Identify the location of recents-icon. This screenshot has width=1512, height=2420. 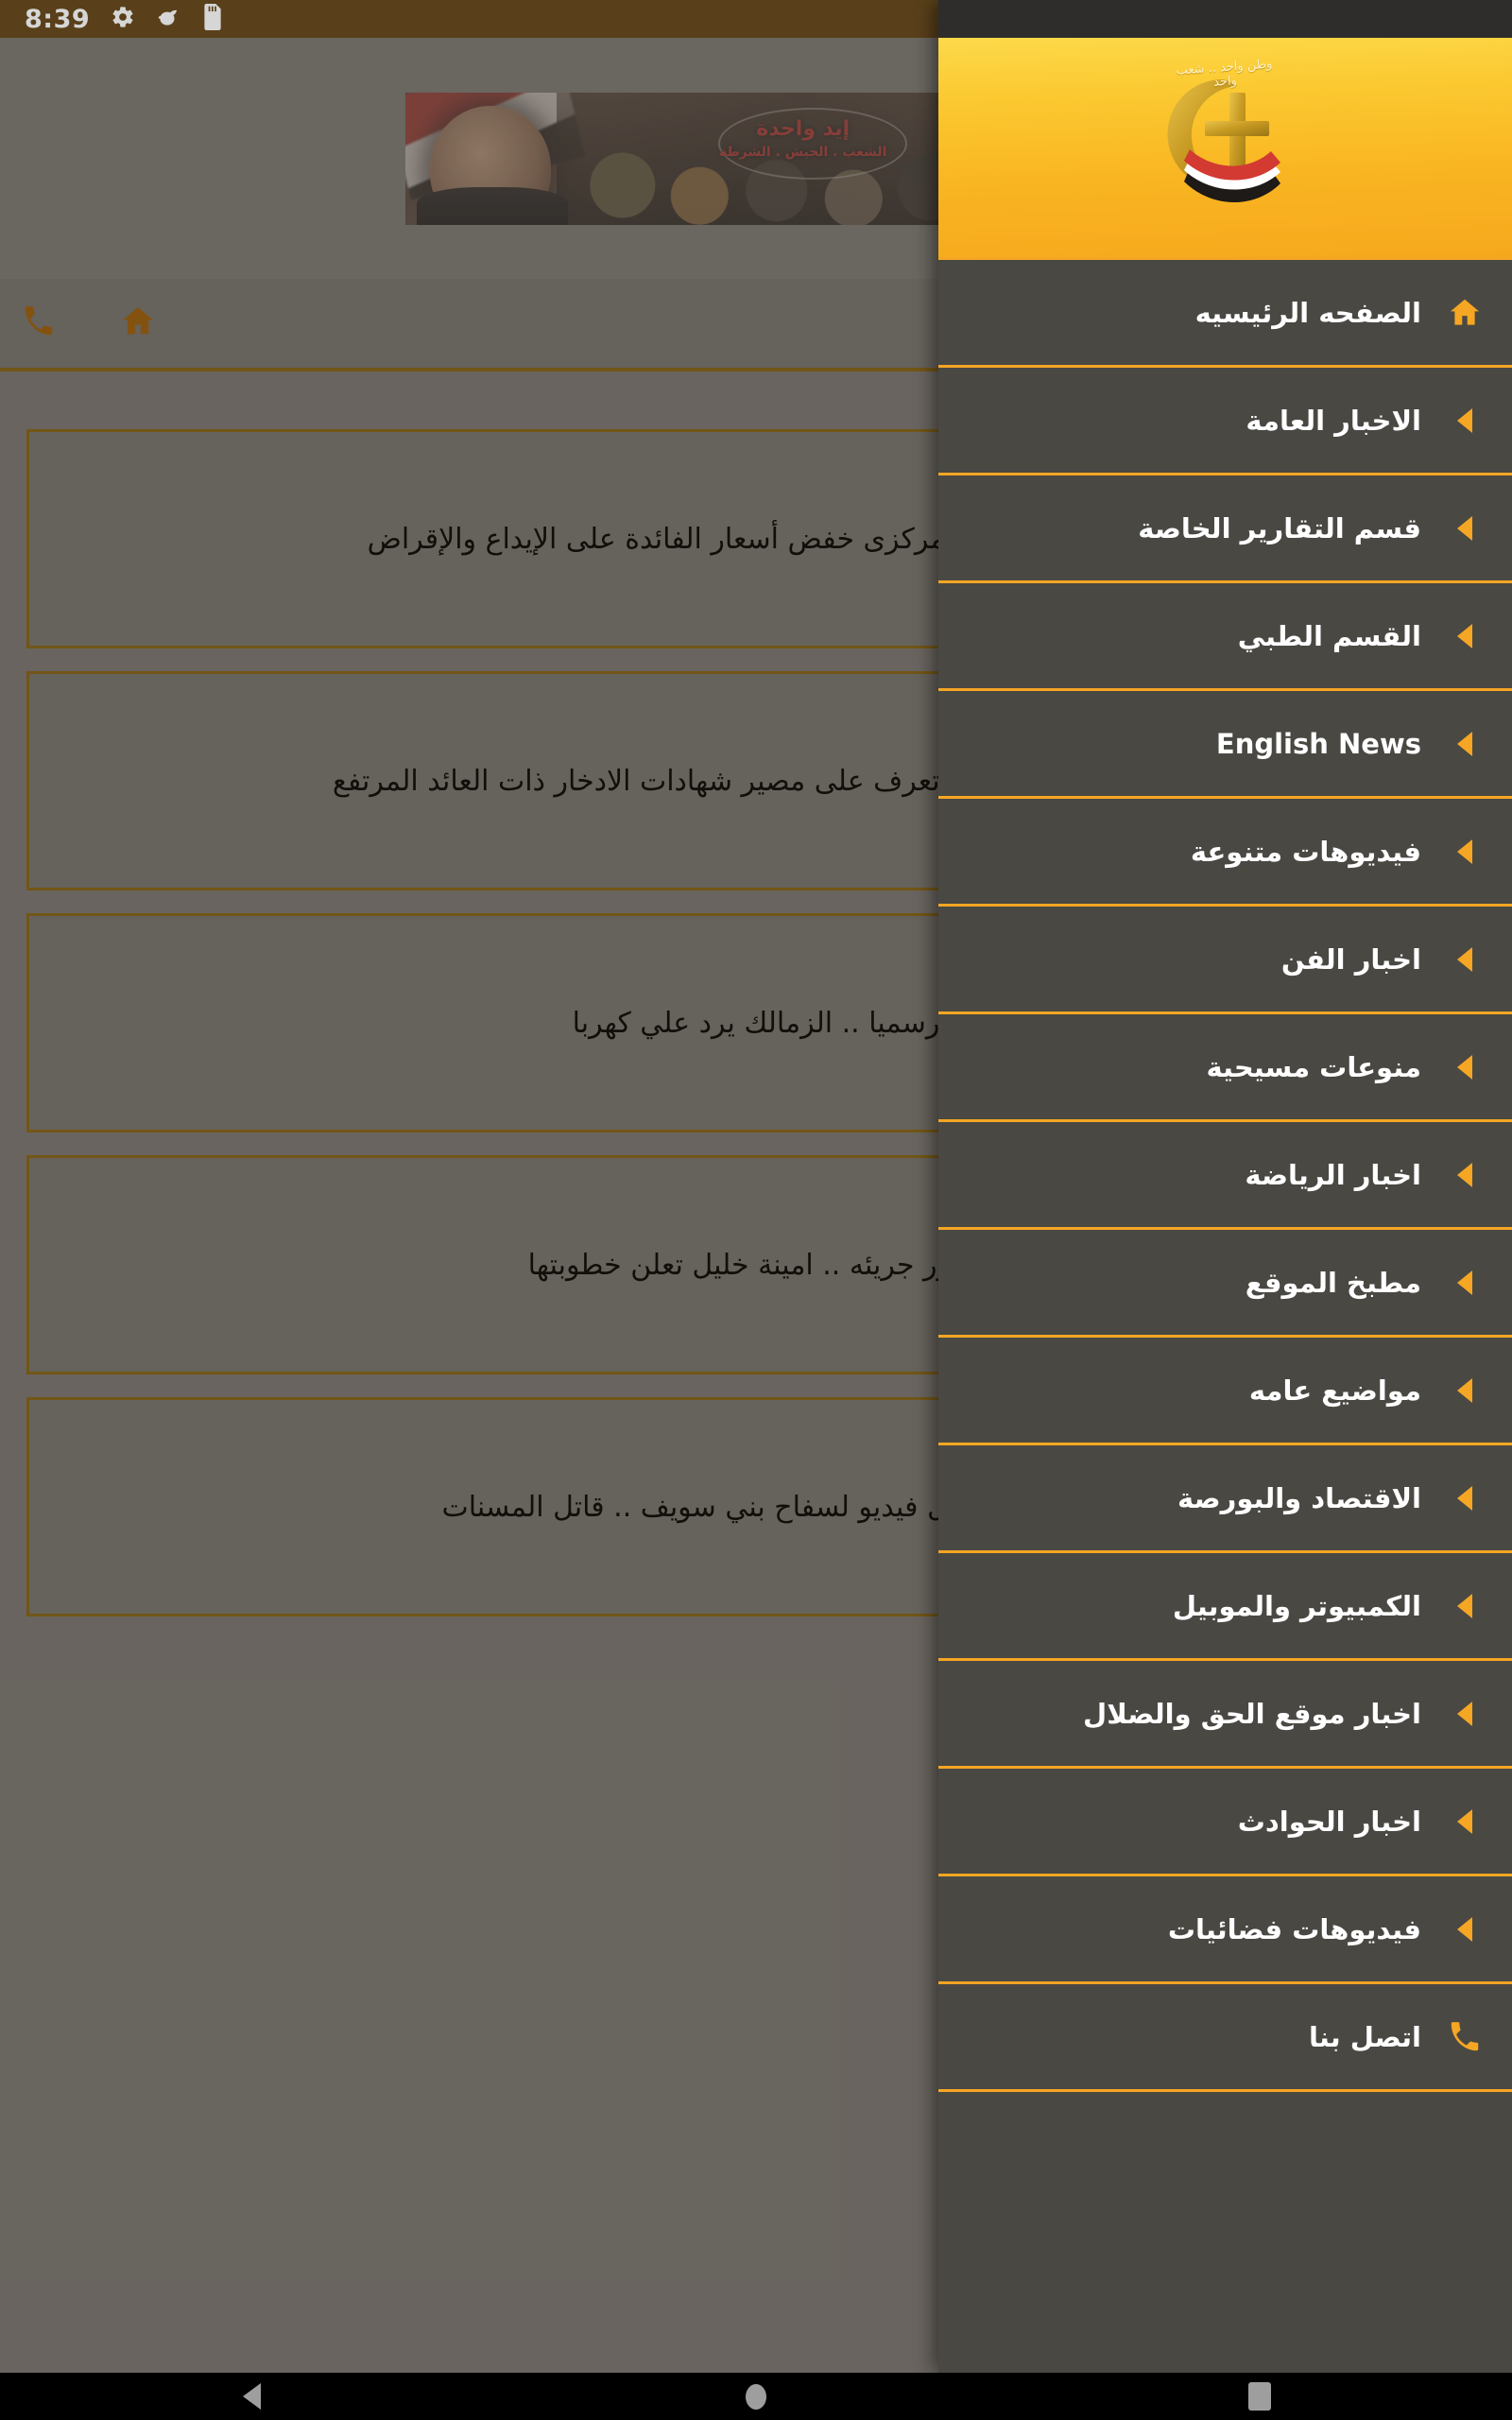
(1259, 2396).